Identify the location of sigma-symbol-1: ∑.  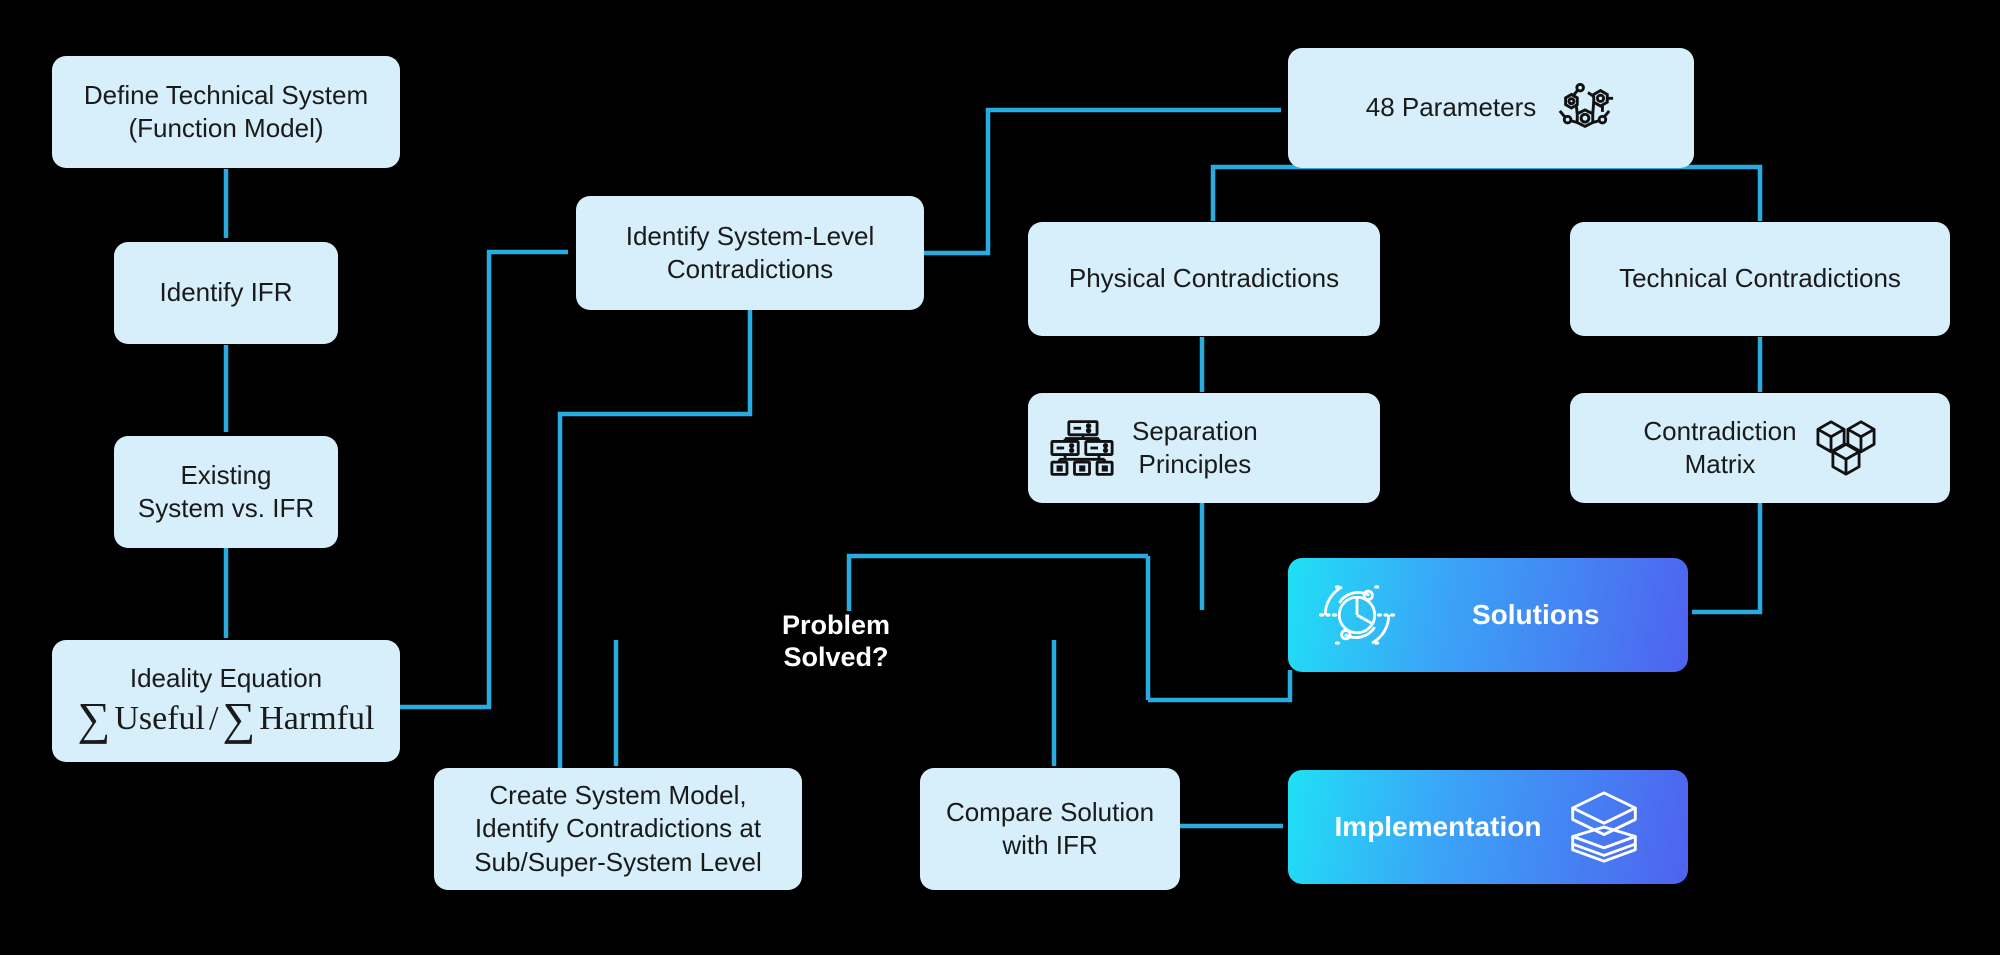
(94, 718).